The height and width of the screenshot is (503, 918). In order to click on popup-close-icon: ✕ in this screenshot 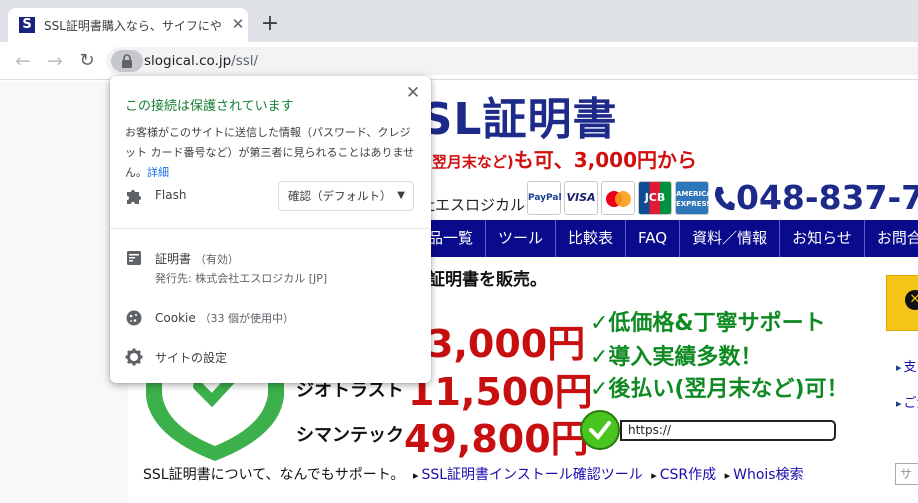, I will do `click(413, 93)`.